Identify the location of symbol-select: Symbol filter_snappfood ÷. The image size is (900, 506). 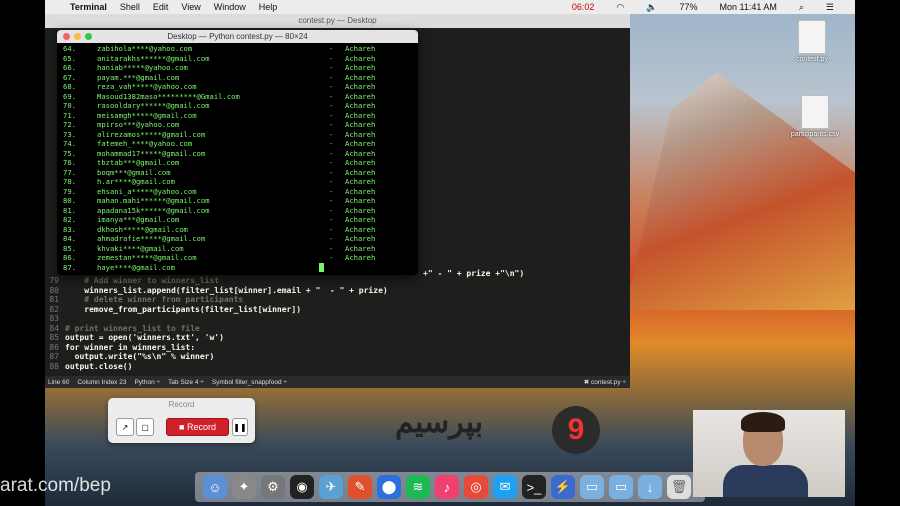
(249, 382).